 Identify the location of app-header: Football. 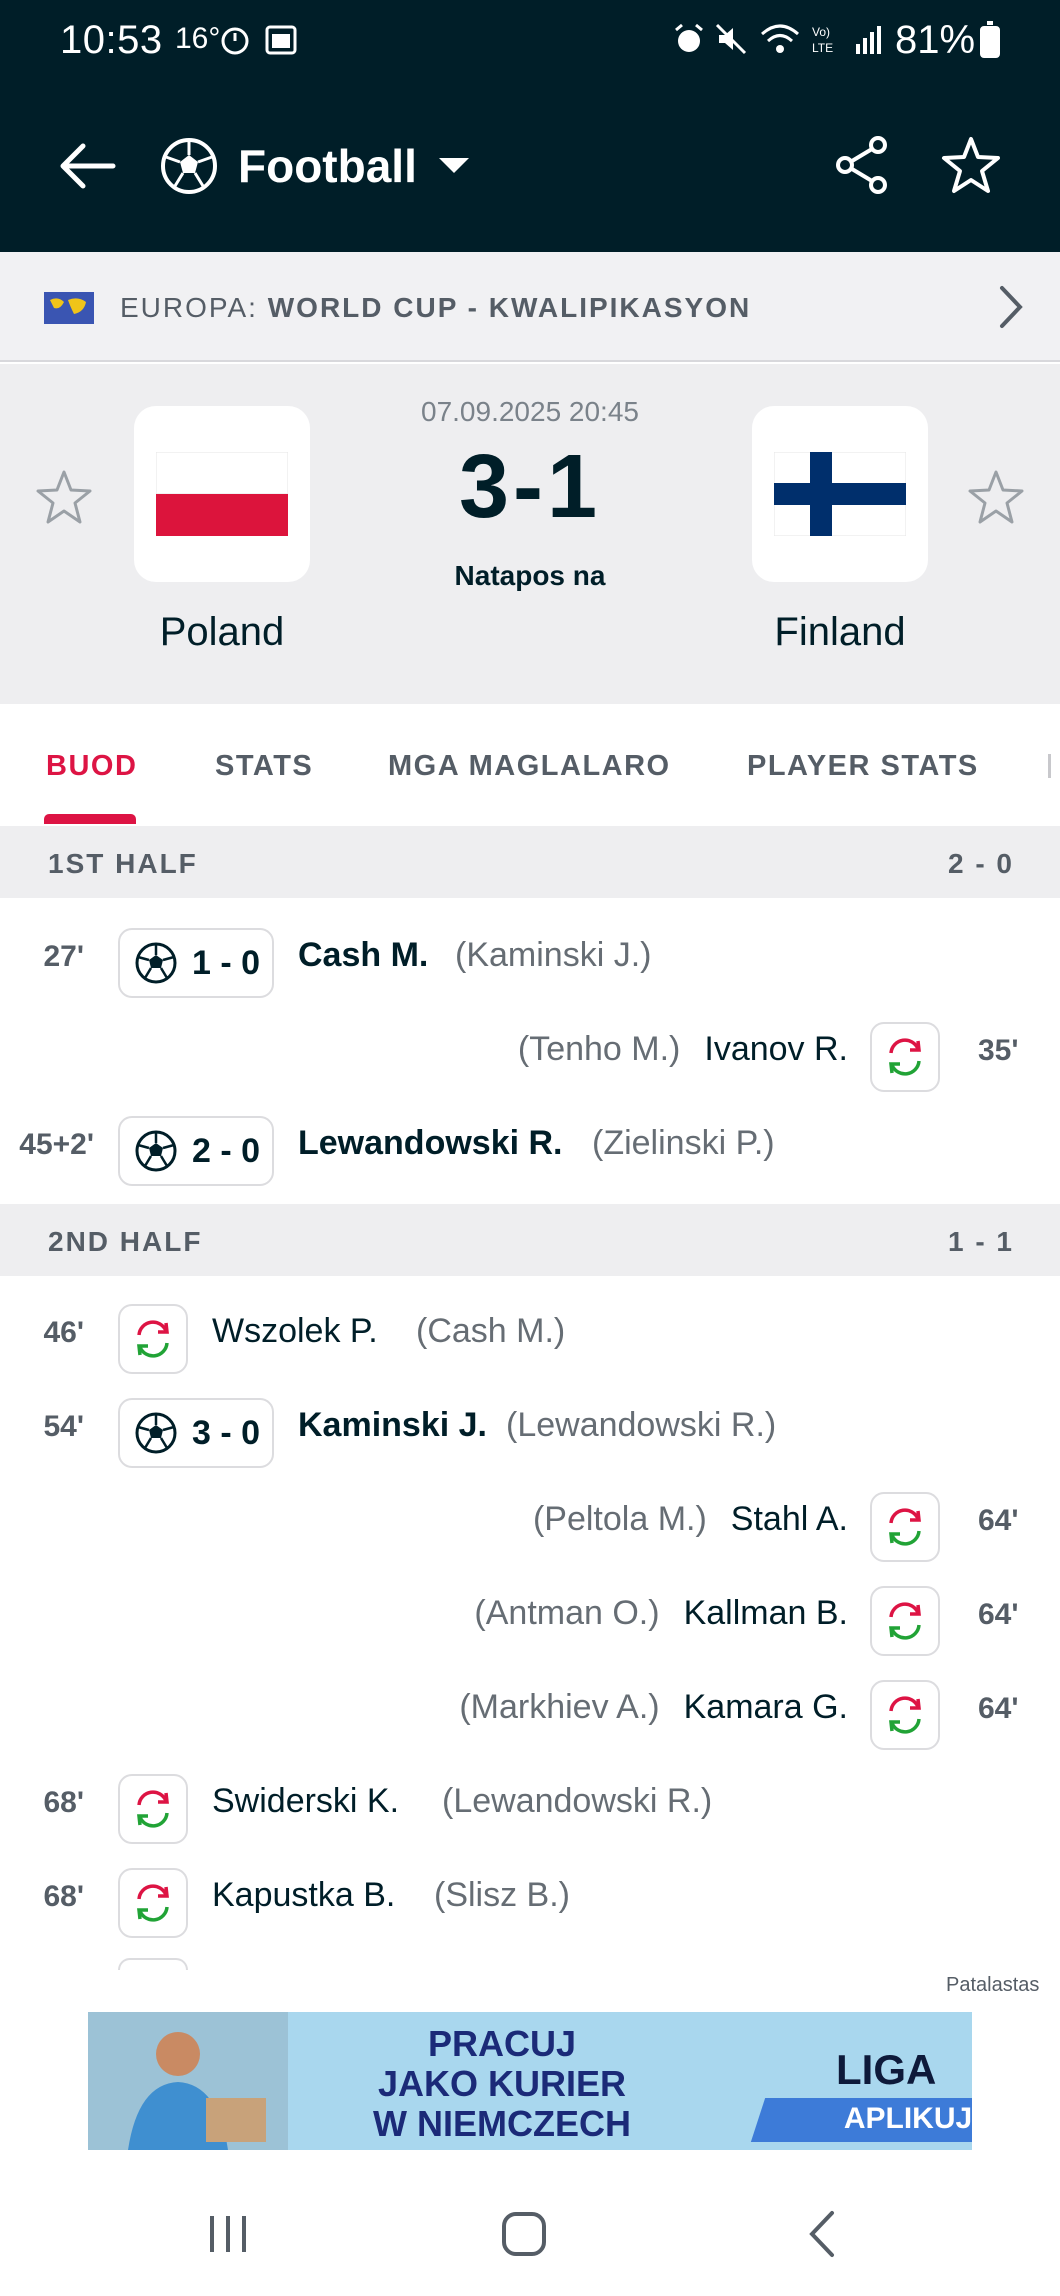
(530, 165).